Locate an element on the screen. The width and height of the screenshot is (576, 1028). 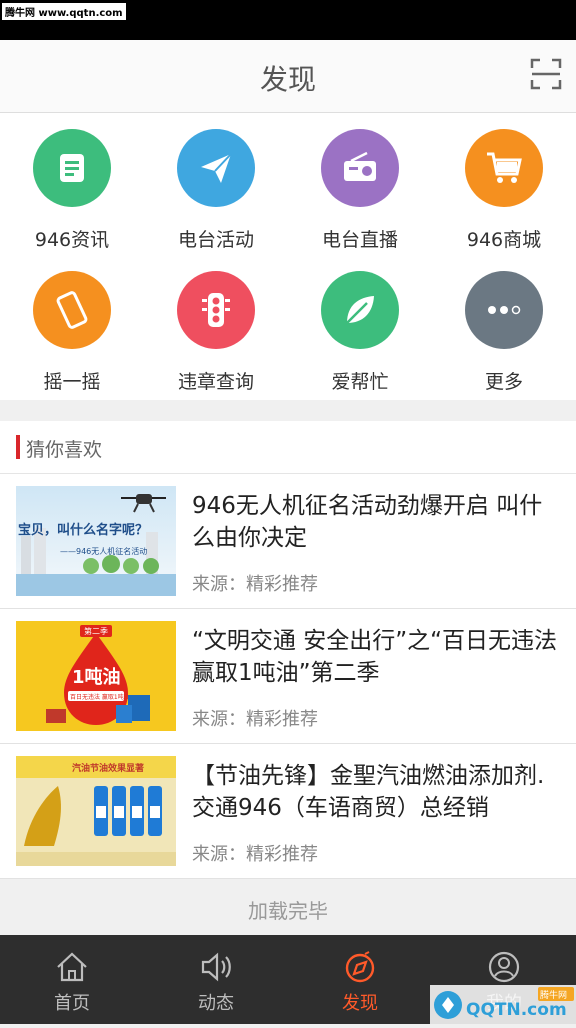
grid-item-label: 摇一摇 is located at coordinates (72, 382).